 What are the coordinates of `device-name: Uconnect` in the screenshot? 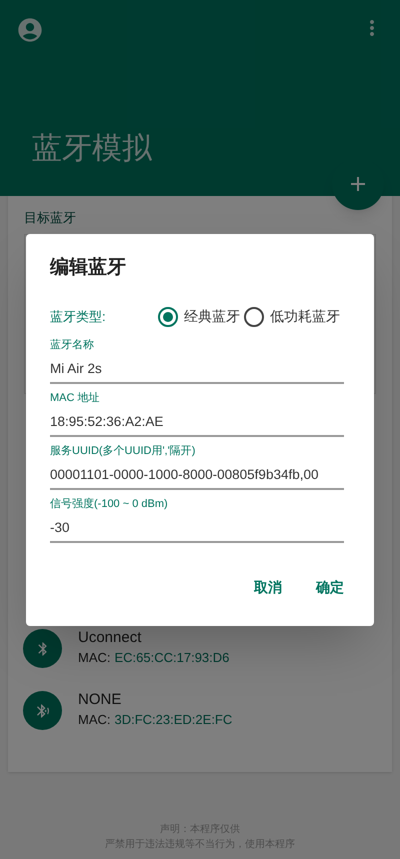 It's located at (110, 638).